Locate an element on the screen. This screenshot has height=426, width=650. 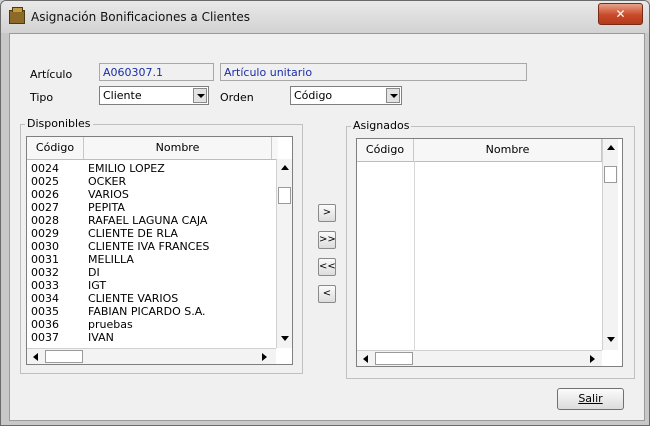
table-row: 0025 OCKER is located at coordinates (149, 181).